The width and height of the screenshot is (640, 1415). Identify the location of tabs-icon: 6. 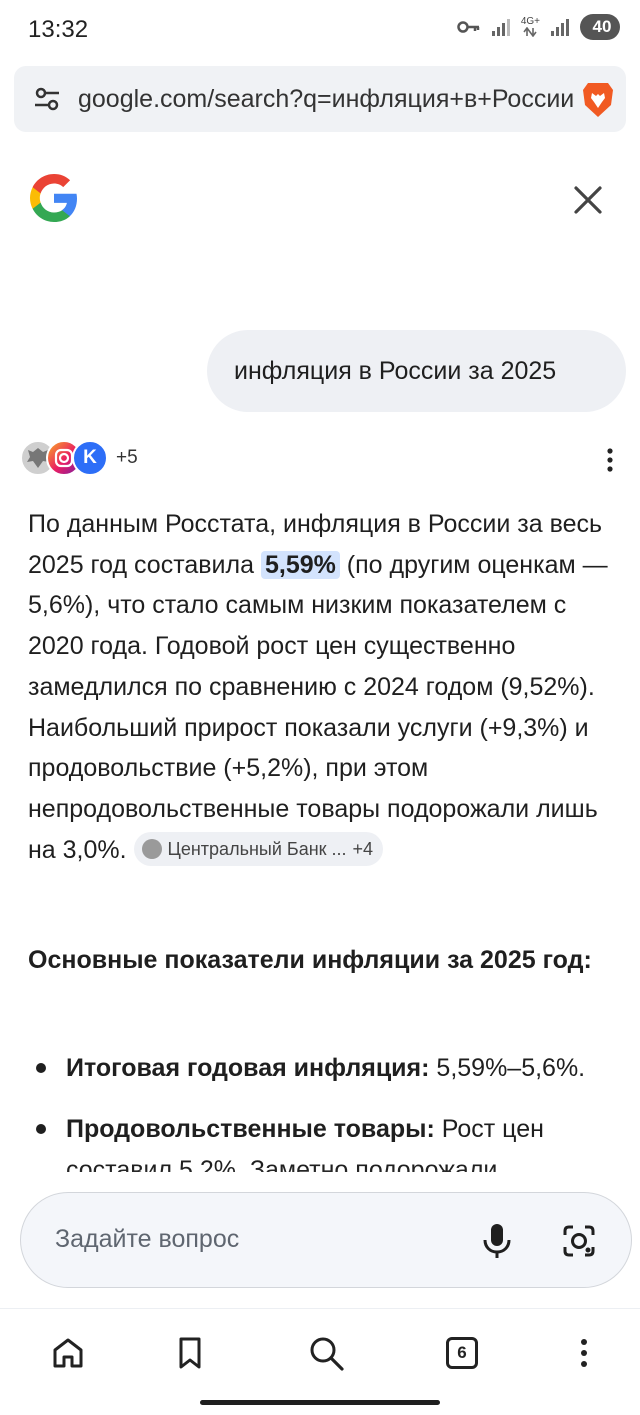
(462, 1353).